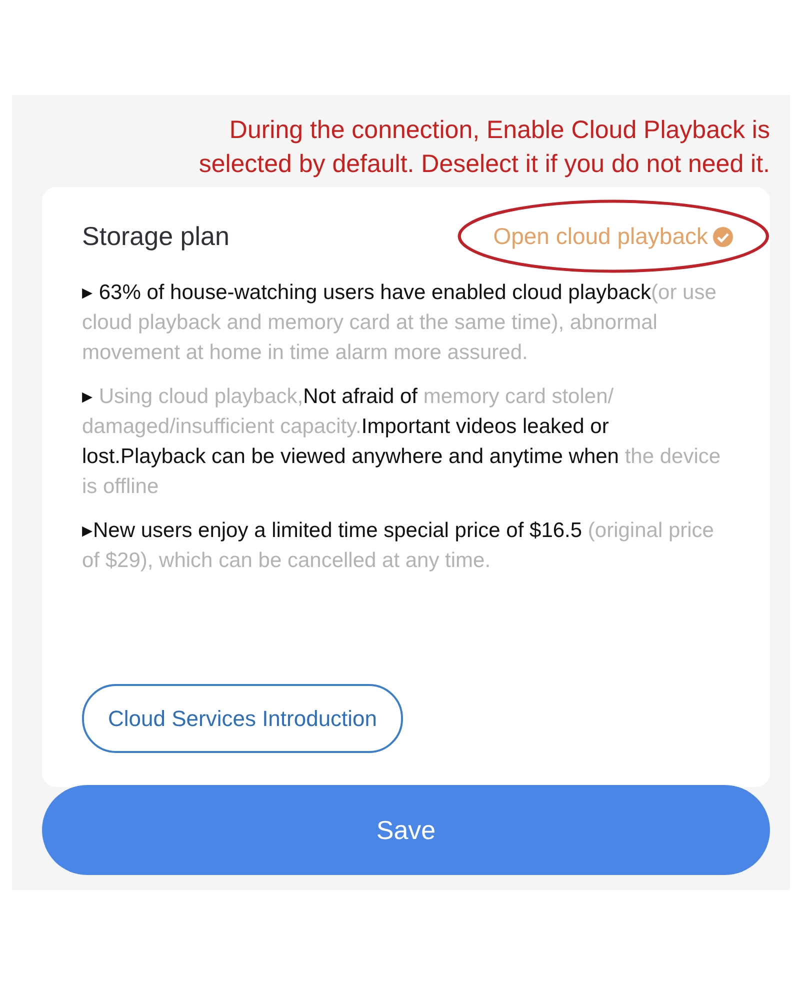  Describe the element at coordinates (400, 323) in the screenshot. I see `bullet-text: ▸ 63% of house-watching users have enabled cloud playback(or use cloud playback and memory card at the same time), abnormal movement at home in time alarm more assured.` at that location.